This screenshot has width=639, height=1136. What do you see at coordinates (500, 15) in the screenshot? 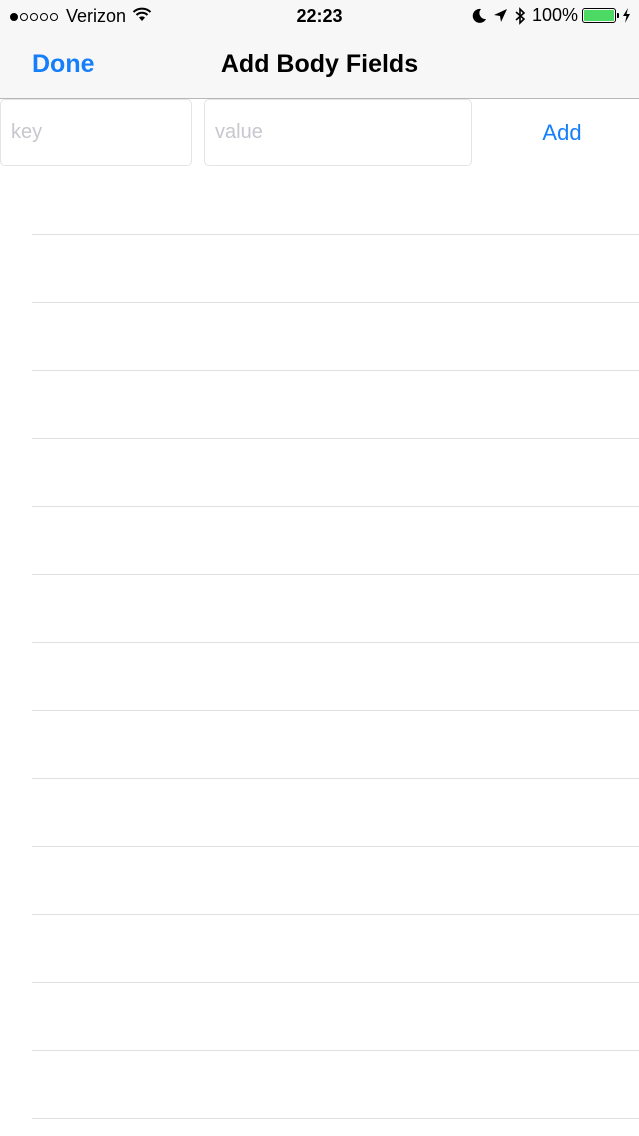
I see `location-arrow-icon` at bounding box center [500, 15].